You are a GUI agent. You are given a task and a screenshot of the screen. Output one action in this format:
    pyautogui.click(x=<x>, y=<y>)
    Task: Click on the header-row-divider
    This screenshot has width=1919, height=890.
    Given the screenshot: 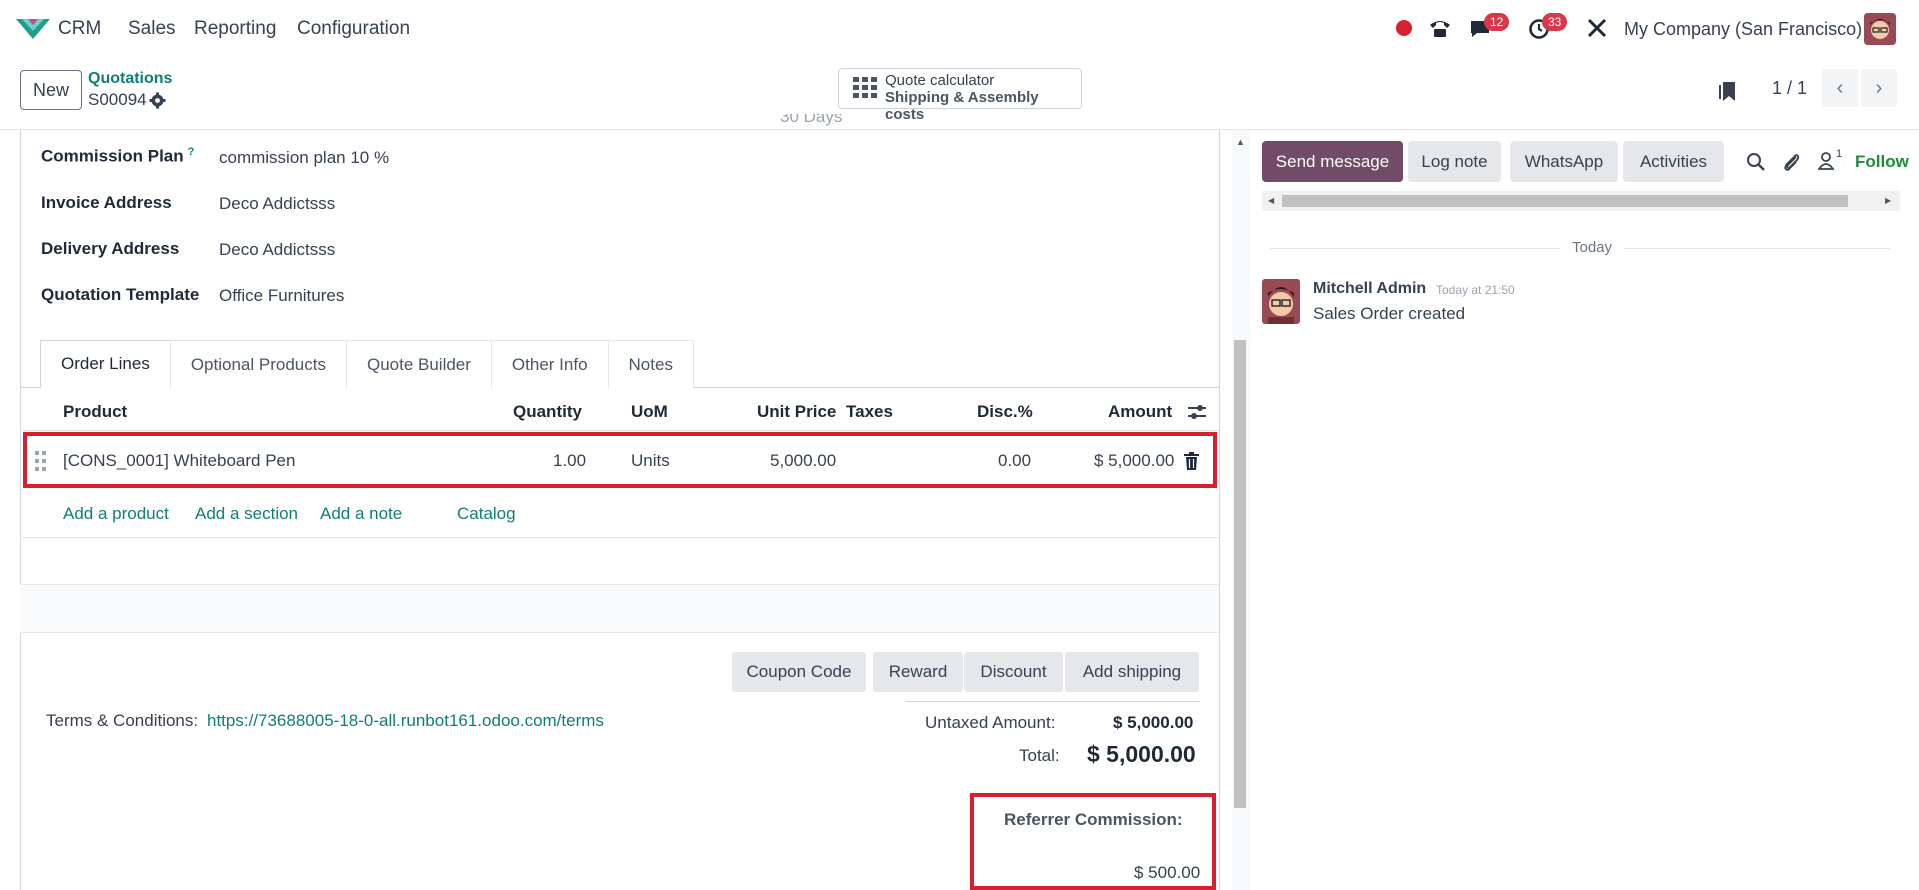 What is the action you would take?
    pyautogui.click(x=619, y=430)
    